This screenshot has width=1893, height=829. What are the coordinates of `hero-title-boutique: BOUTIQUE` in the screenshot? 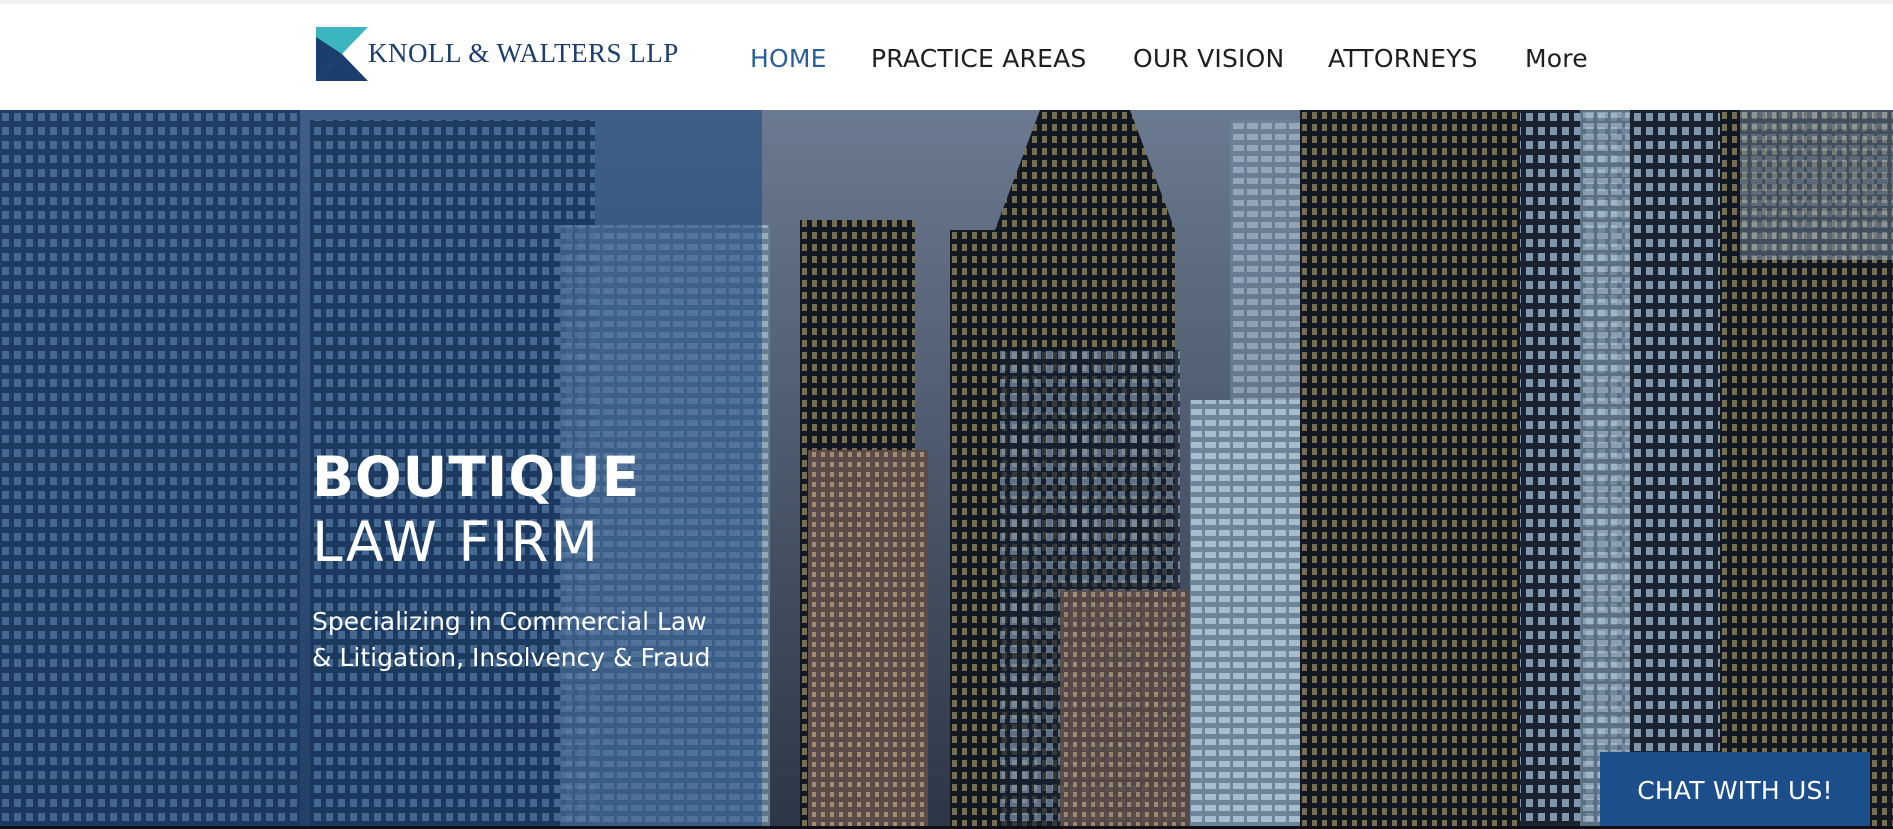 It's located at (476, 477).